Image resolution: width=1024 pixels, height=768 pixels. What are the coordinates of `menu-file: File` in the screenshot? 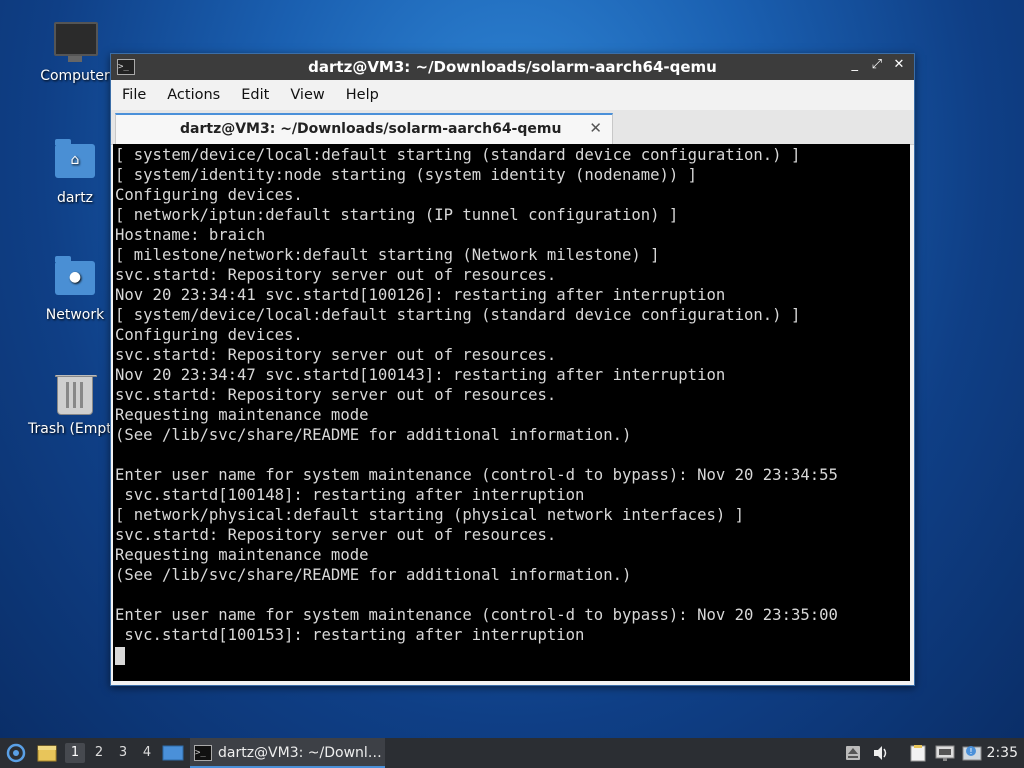 It's located at (133, 91).